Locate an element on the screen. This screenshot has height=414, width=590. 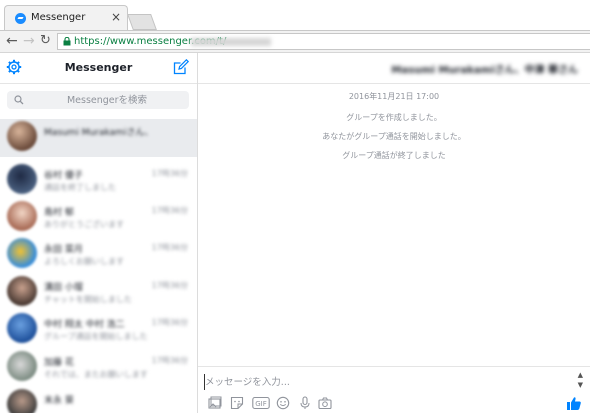
browser-tab: Messenger × is located at coordinates (66, 18).